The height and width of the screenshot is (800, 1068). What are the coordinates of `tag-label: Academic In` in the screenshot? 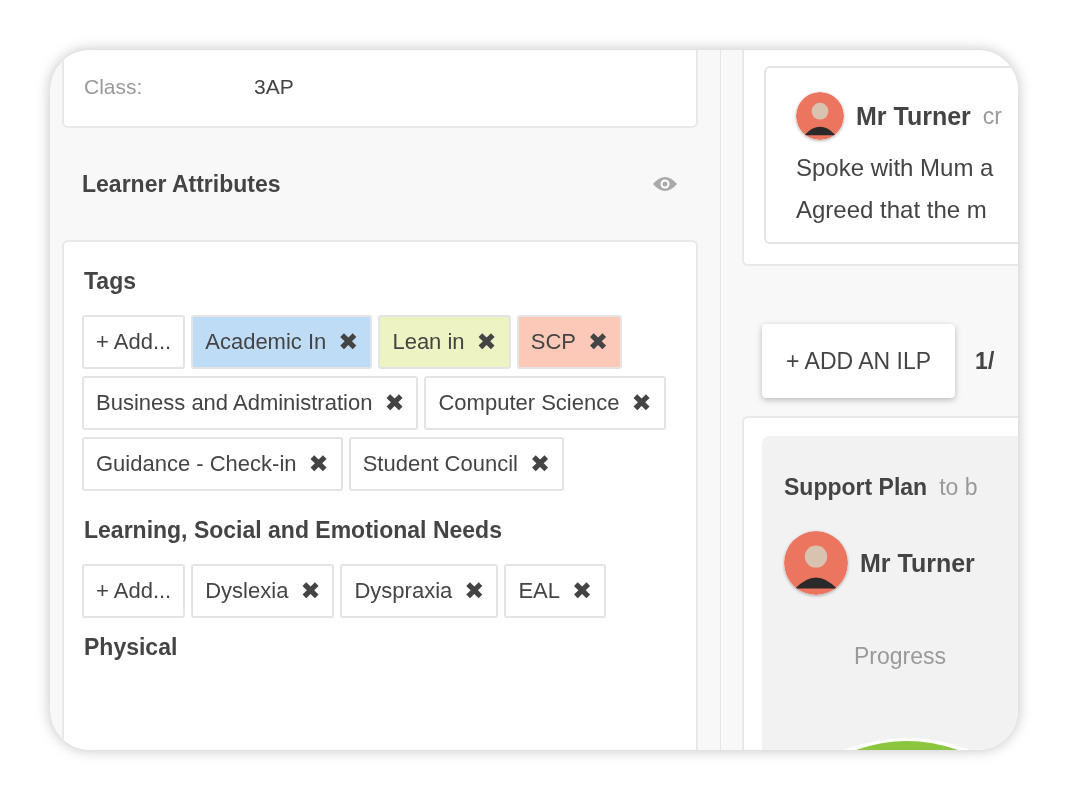 It's located at (266, 342).